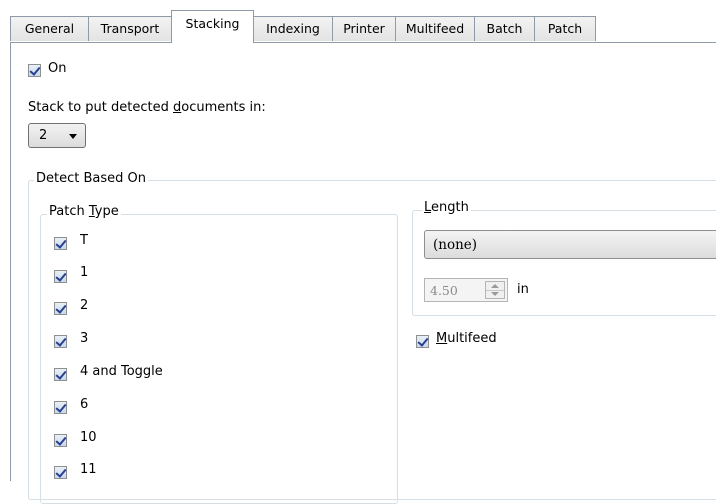  What do you see at coordinates (570, 244) in the screenshot?
I see `length-dropdown: (none)` at bounding box center [570, 244].